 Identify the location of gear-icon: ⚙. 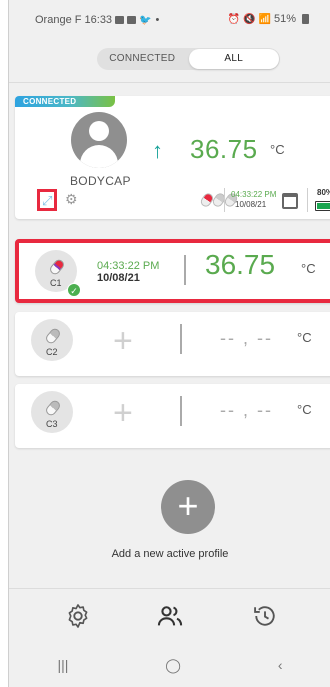
(71, 199).